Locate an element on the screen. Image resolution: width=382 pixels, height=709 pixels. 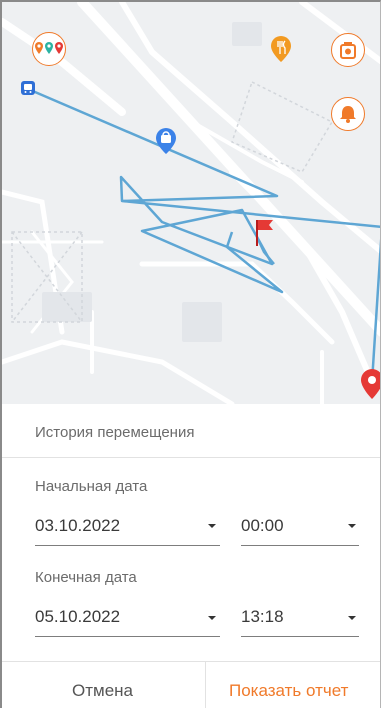
shopping-icon is located at coordinates (166, 141).